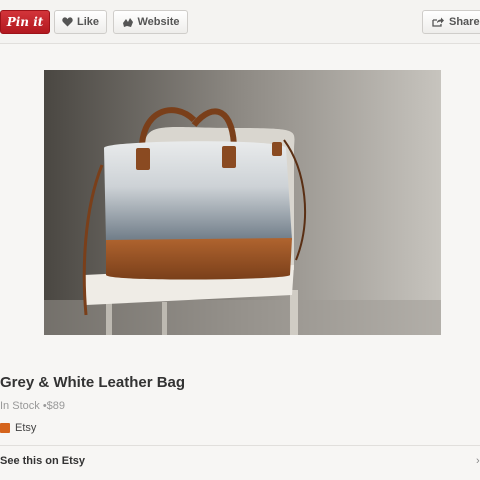  I want to click on availability-text: In Stock, so click(20, 406).